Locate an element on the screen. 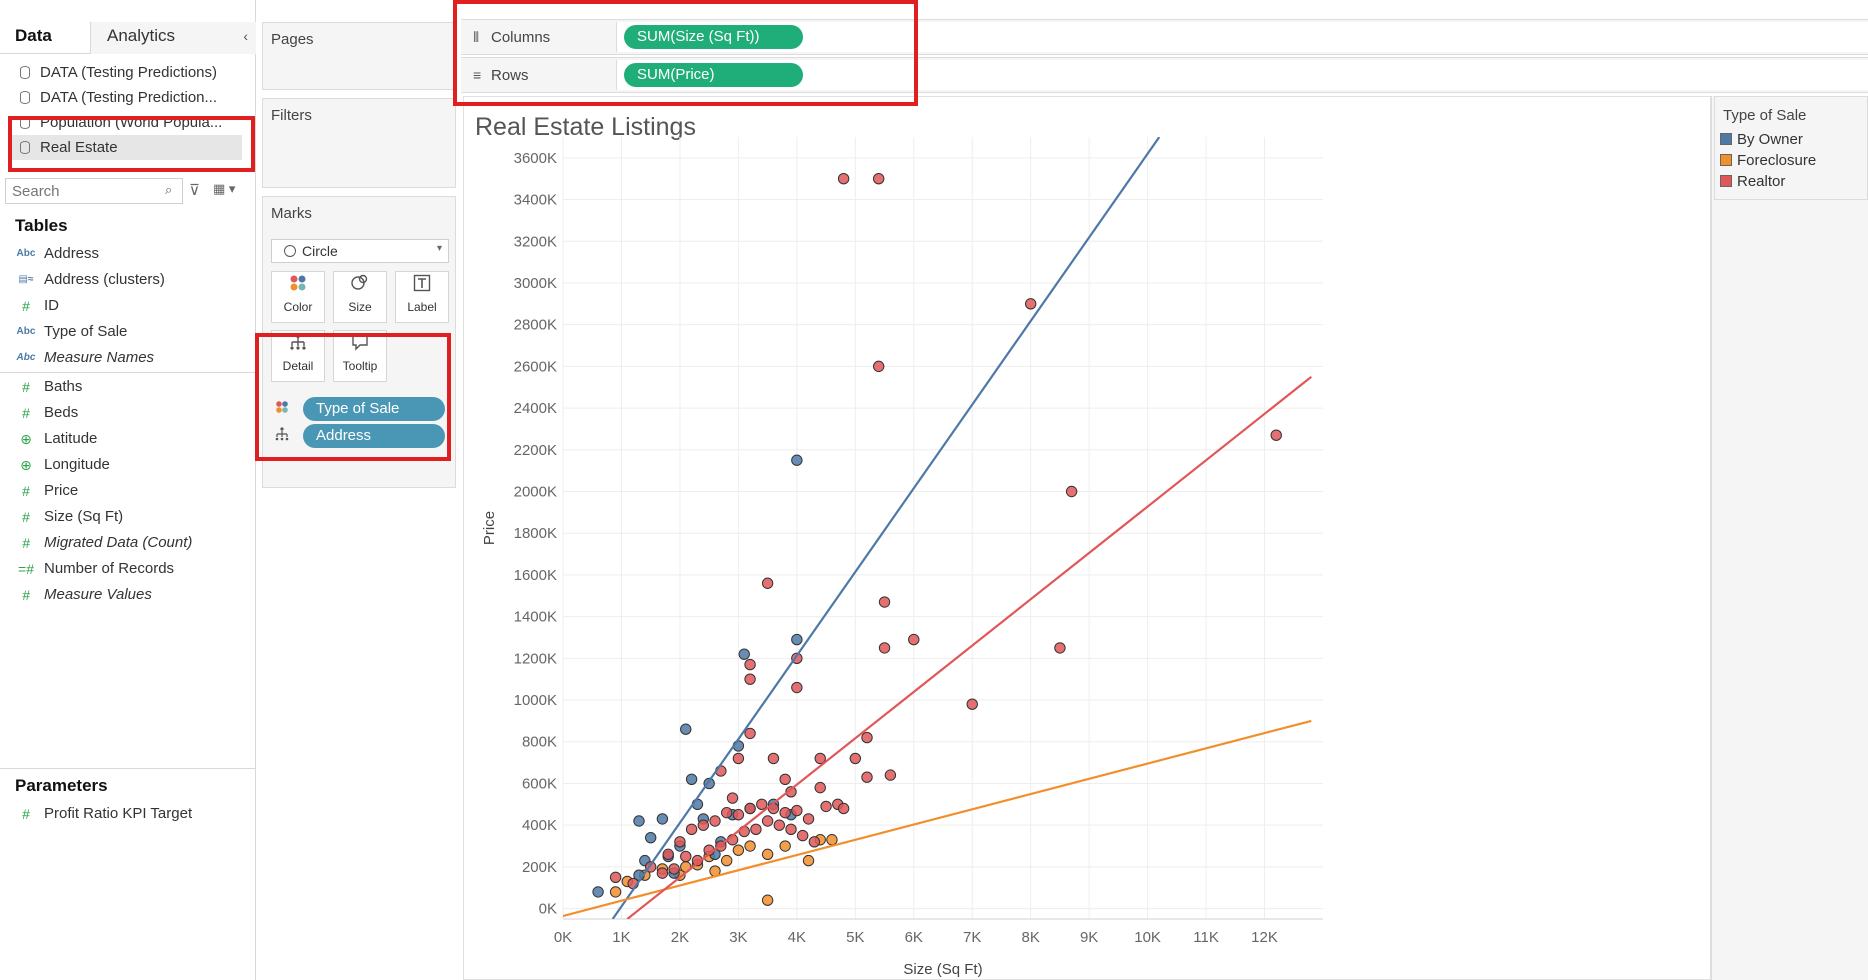 The width and height of the screenshot is (1868, 980). field-address-clusters: ▤≈ Address (clusters) is located at coordinates (128, 280).